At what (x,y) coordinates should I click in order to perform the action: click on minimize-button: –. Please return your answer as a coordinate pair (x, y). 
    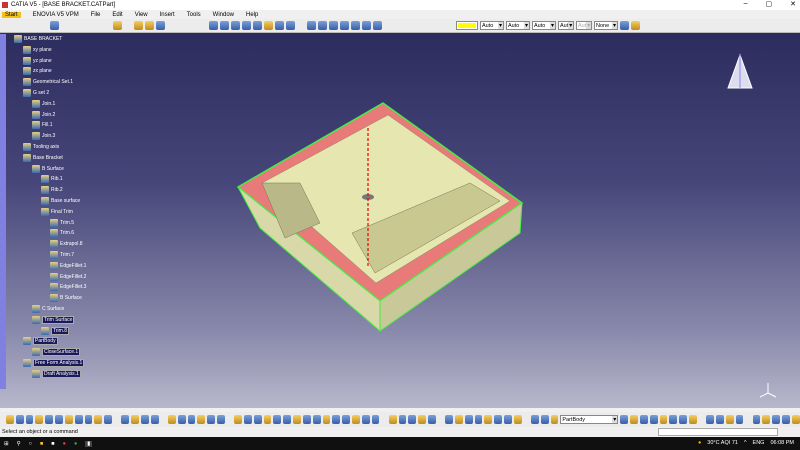
    Looking at the image, I should click on (746, 4).